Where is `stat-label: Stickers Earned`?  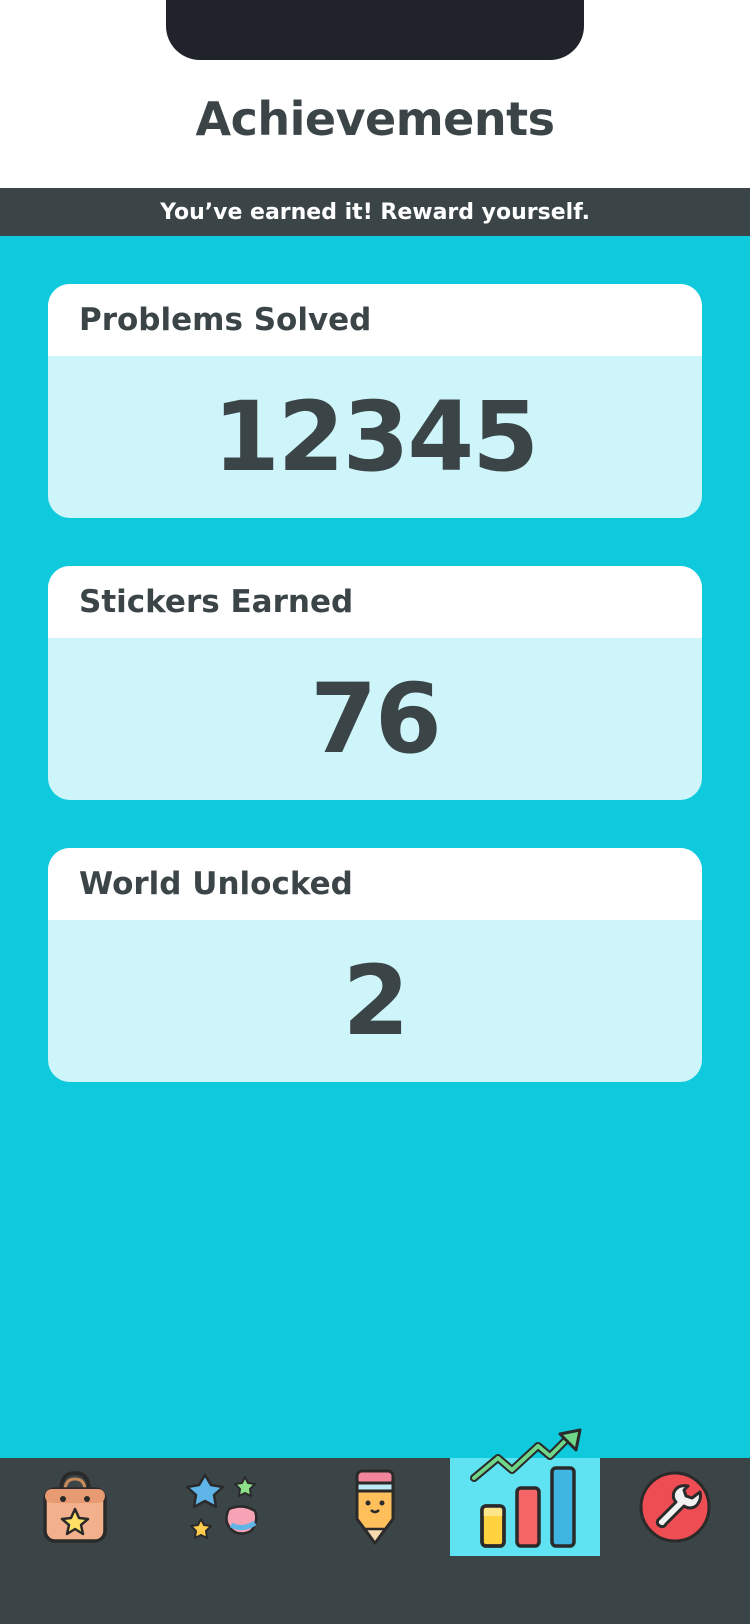 stat-label: Stickers Earned is located at coordinates (375, 602).